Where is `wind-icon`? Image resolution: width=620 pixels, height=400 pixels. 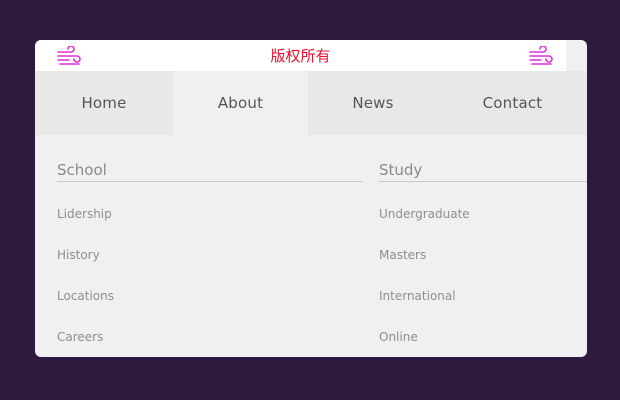
wind-icon is located at coordinates (541, 55).